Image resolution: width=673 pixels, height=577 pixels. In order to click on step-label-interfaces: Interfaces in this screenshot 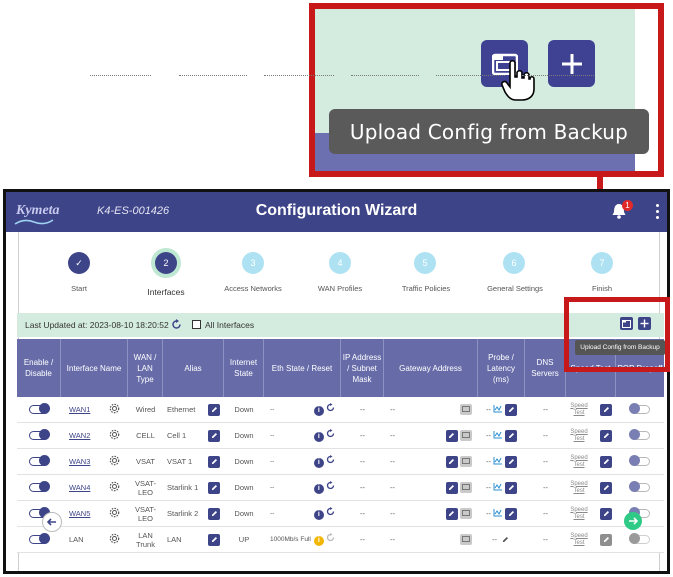, I will do `click(166, 292)`.